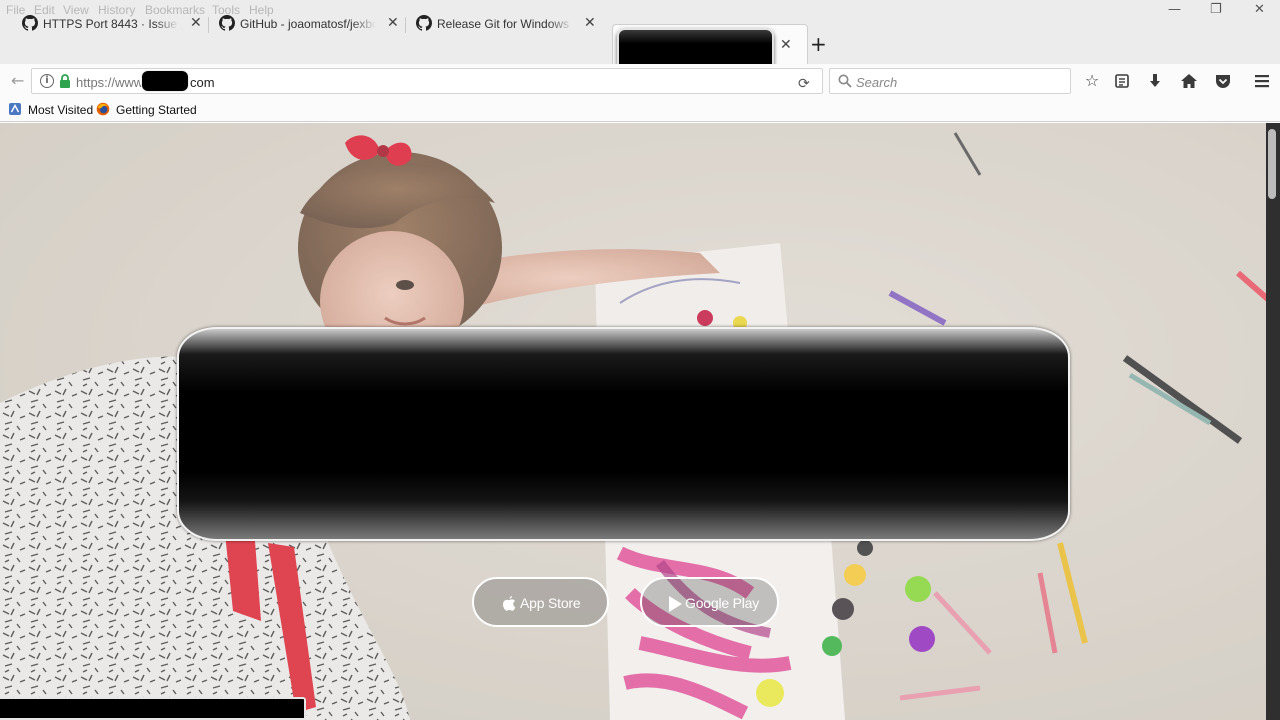  Describe the element at coordinates (261, 10) in the screenshot. I see `menu-help: Help` at that location.